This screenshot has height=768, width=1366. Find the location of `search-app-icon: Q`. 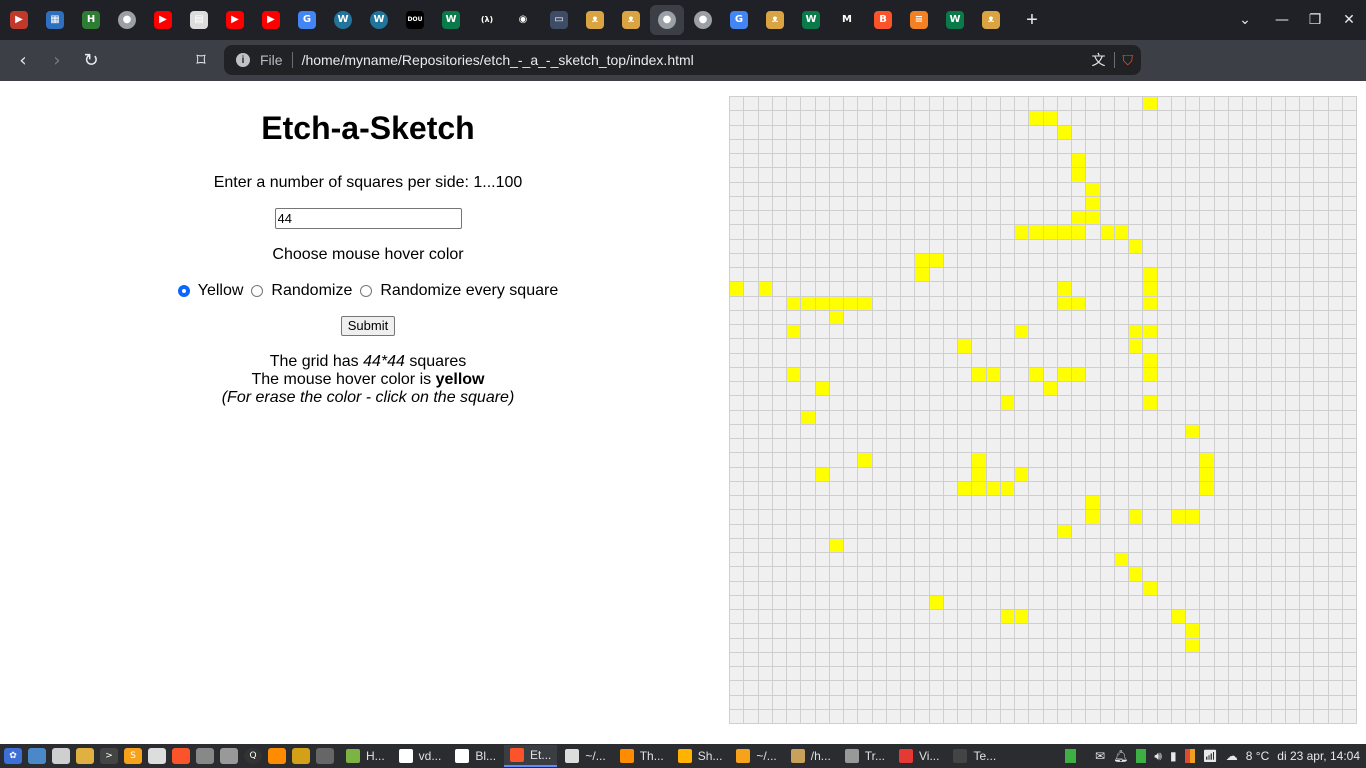

search-app-icon: Q is located at coordinates (253, 756).